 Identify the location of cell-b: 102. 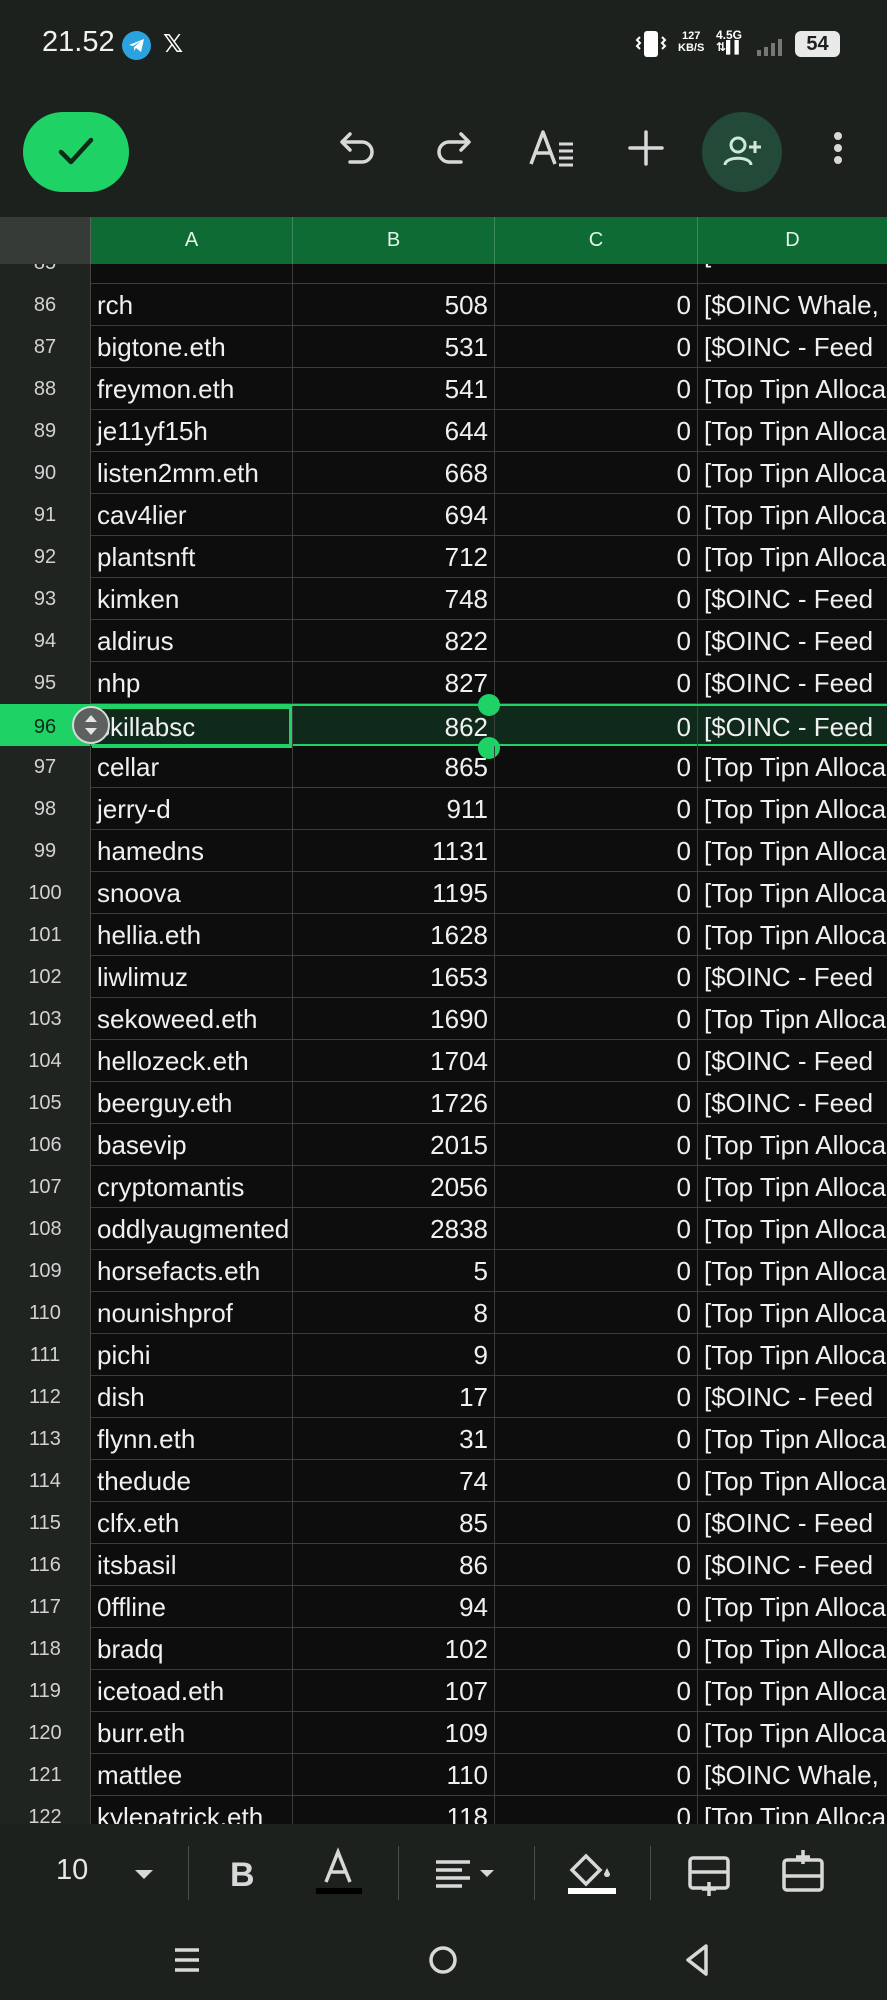
(394, 1649).